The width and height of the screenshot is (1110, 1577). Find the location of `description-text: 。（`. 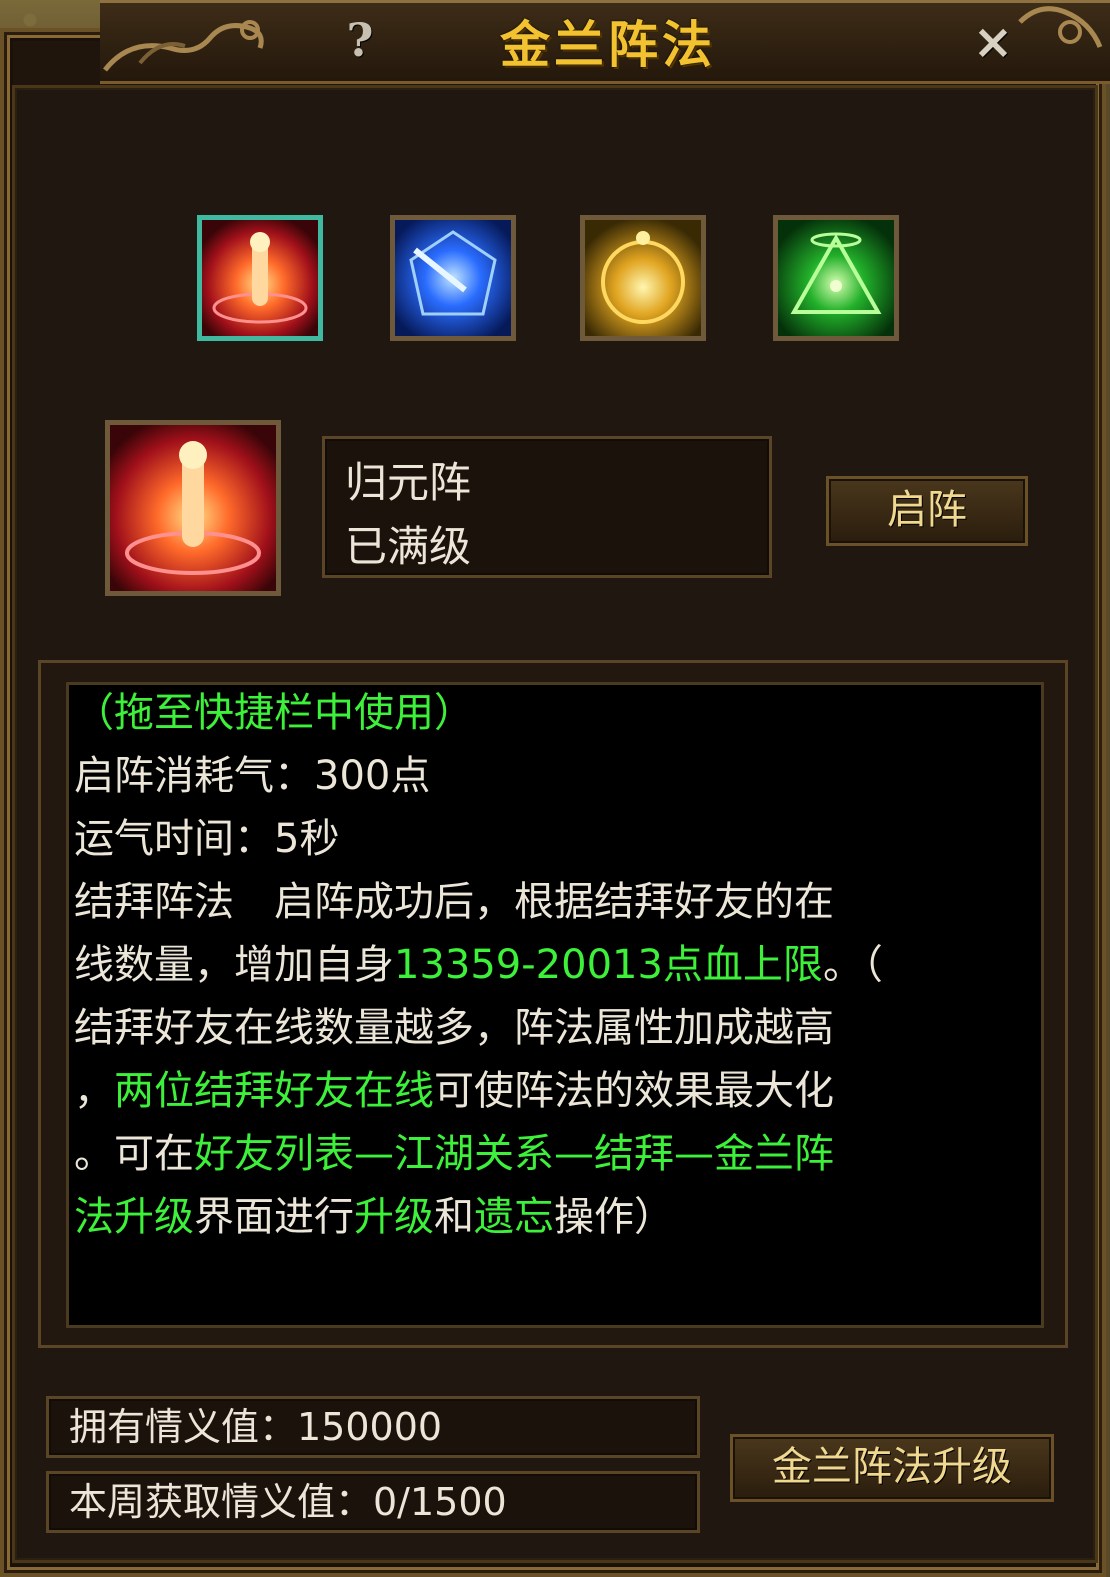

description-text: 。（ is located at coordinates (852, 965).